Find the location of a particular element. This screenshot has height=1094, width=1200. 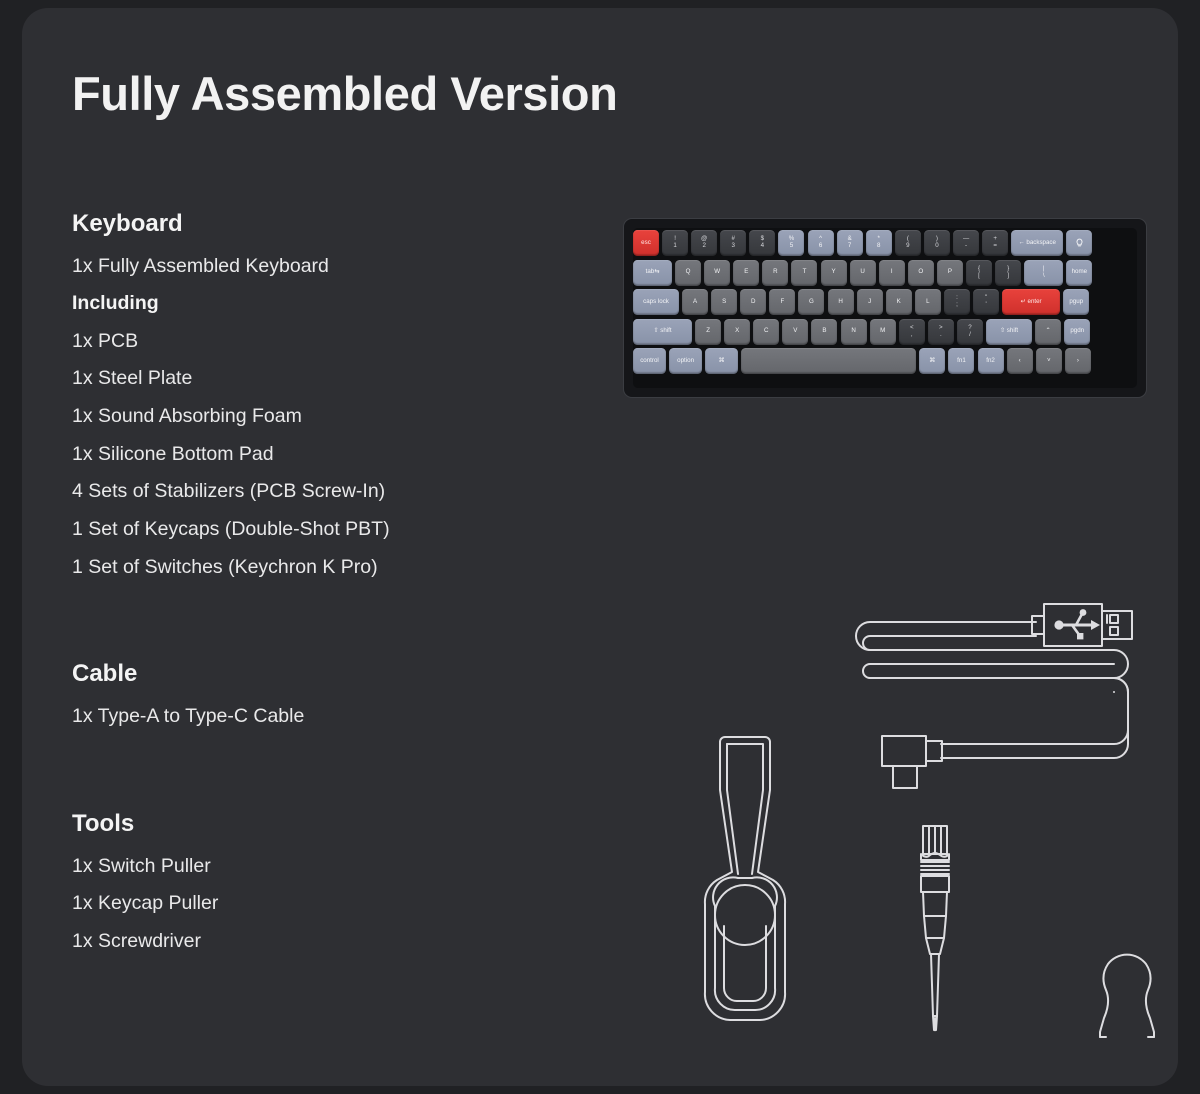

key-: >. is located at coordinates (940, 331).